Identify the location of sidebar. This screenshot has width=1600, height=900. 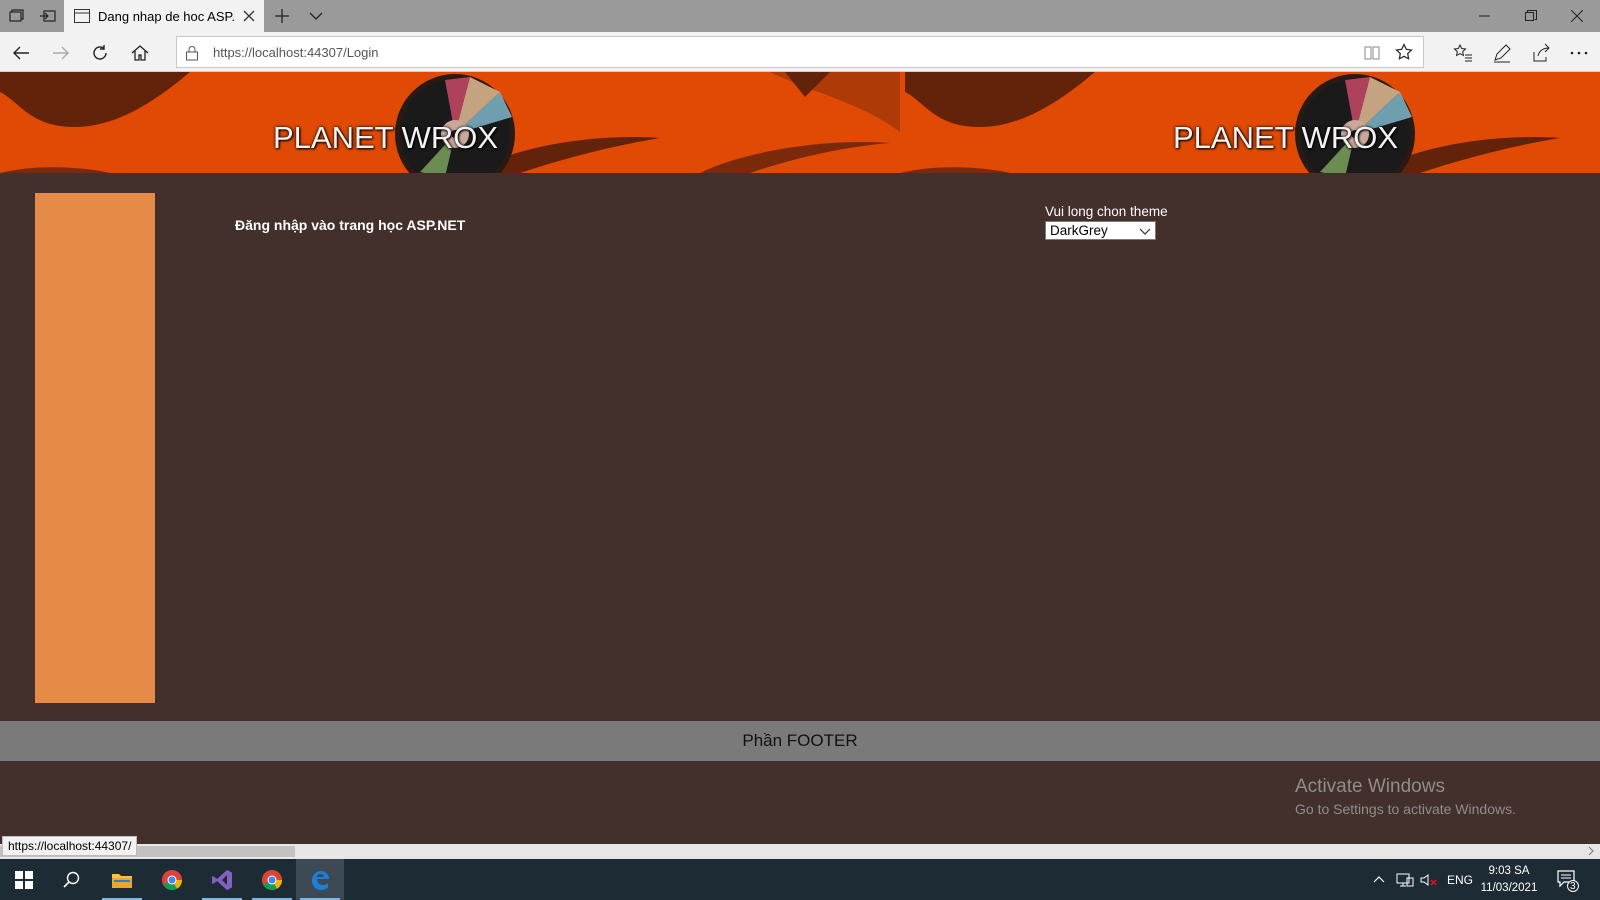
(95, 448).